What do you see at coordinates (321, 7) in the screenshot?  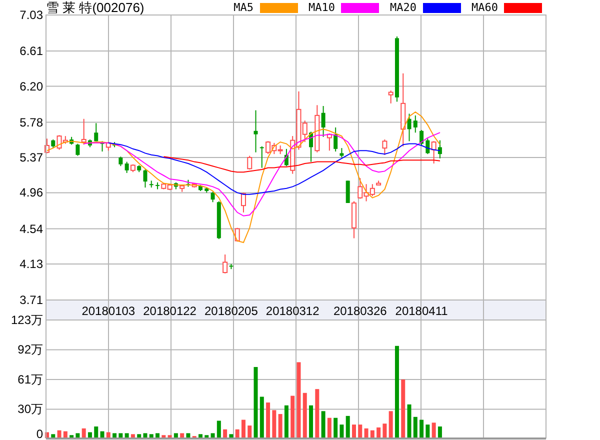 I see `legend-label: MA10` at bounding box center [321, 7].